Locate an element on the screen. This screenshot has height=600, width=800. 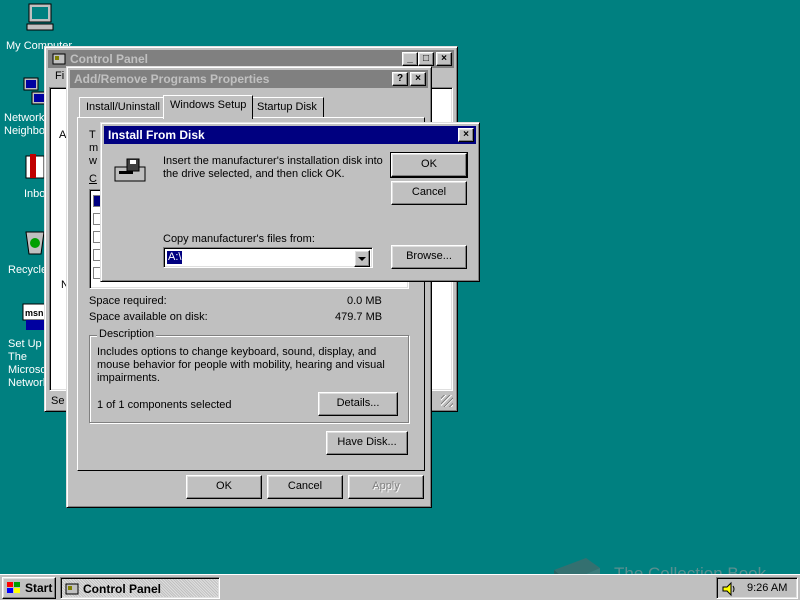
partial-text: C is located at coordinates (93, 179).